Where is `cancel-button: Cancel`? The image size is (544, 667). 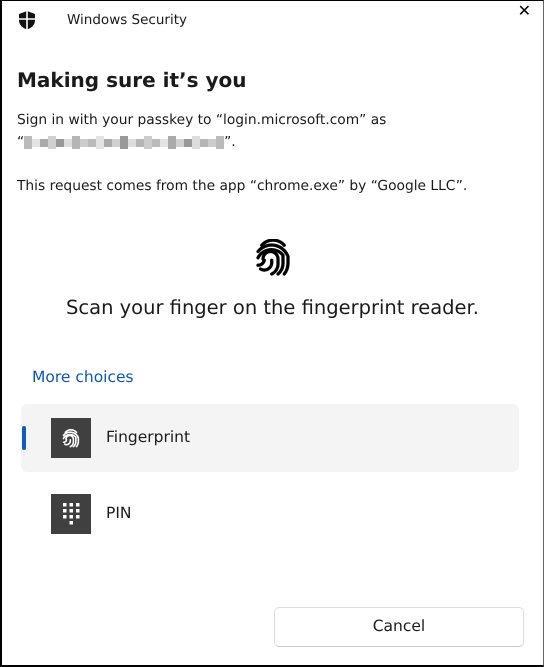 cancel-button: Cancel is located at coordinates (399, 627).